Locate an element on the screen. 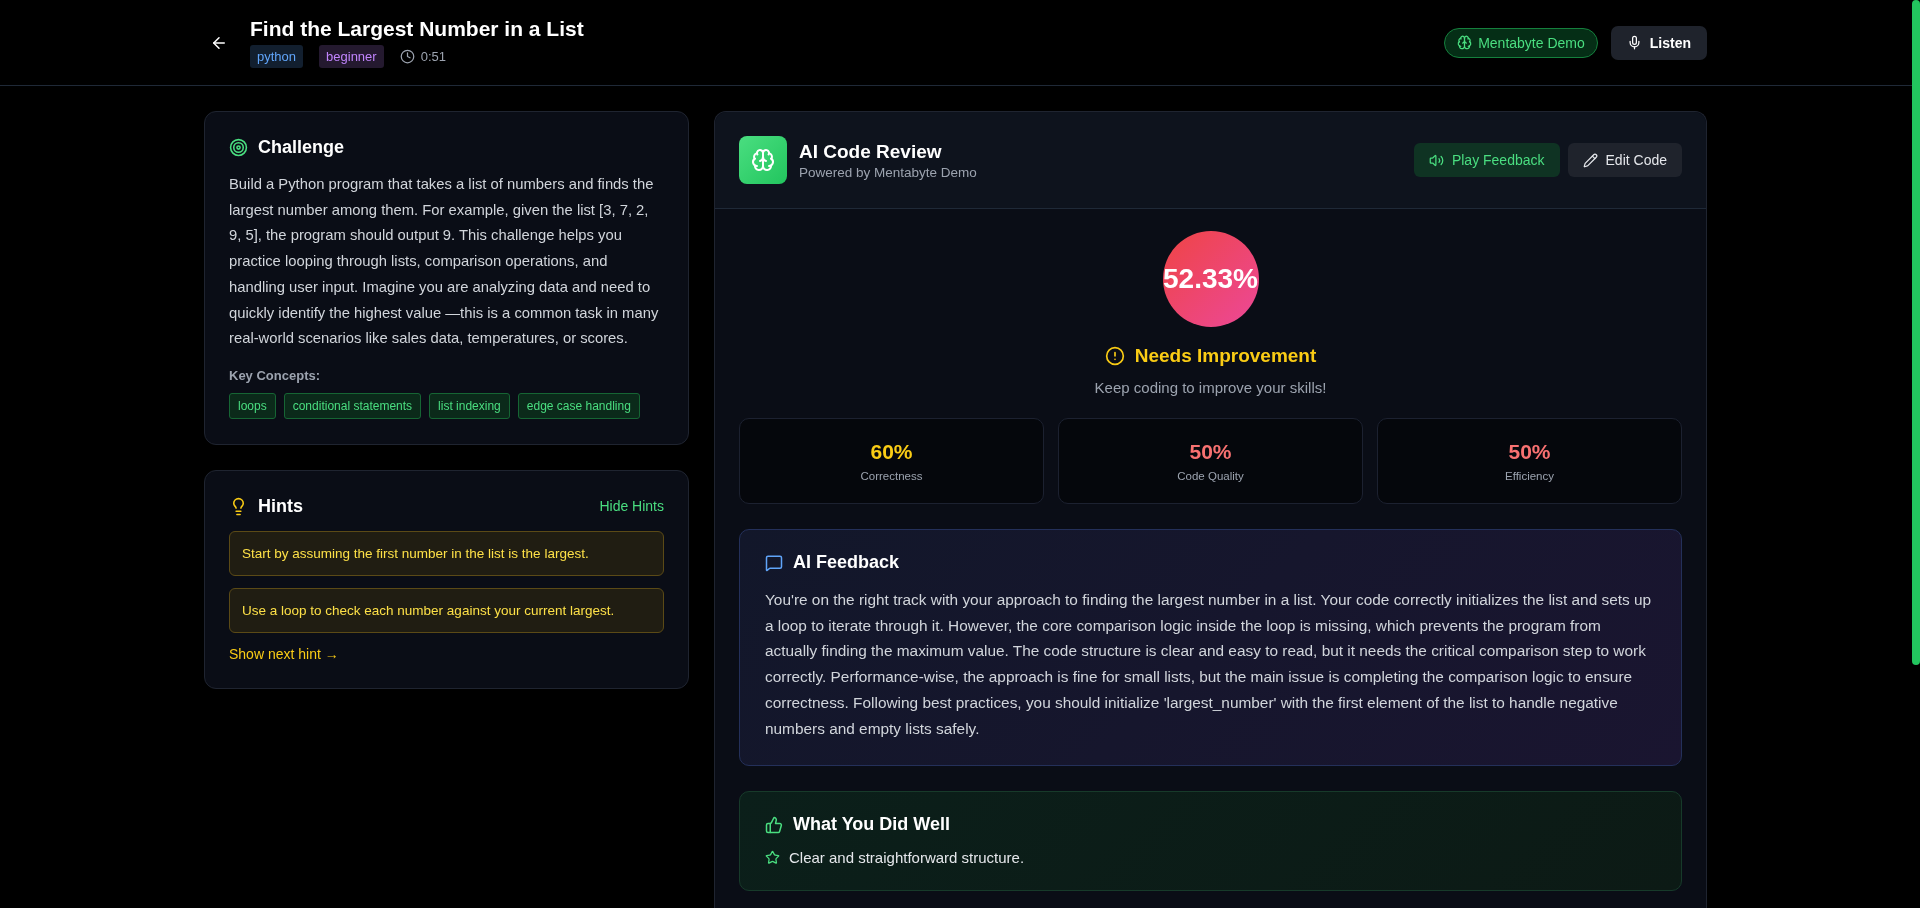  card-title: Challenge is located at coordinates (301, 147).